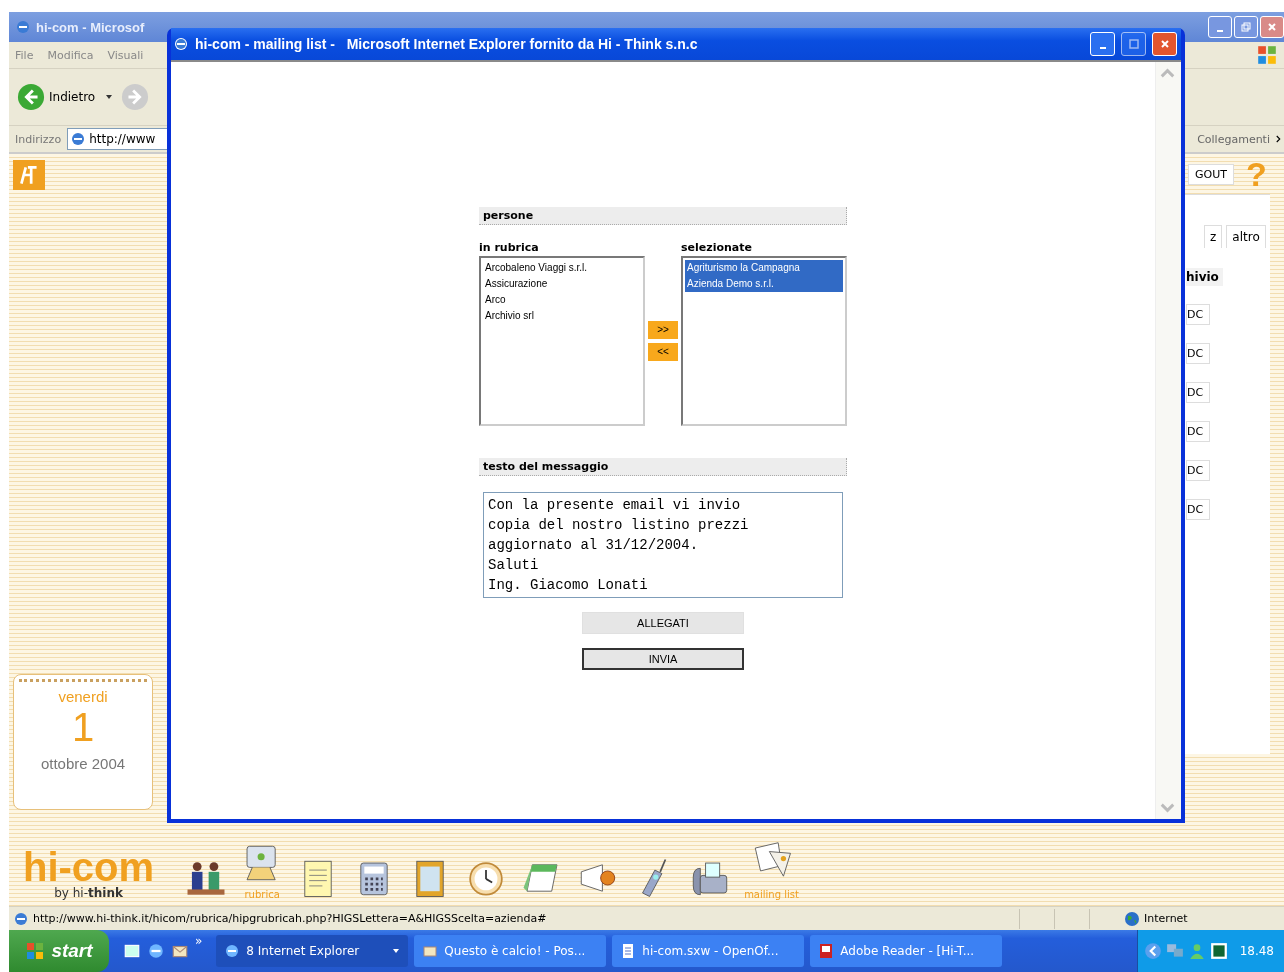  Describe the element at coordinates (396, 951) in the screenshot. I see `caret-icon` at that location.